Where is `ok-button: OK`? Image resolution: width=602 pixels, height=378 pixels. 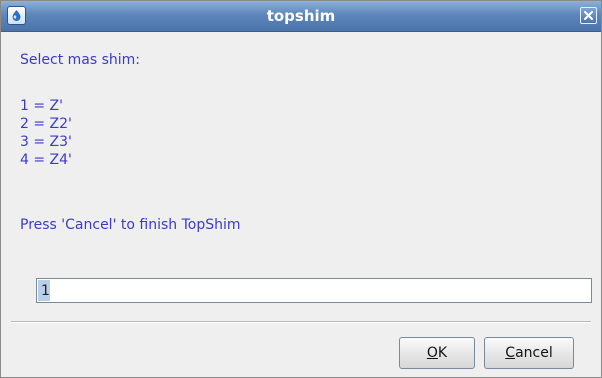
ok-button: OK is located at coordinates (437, 353).